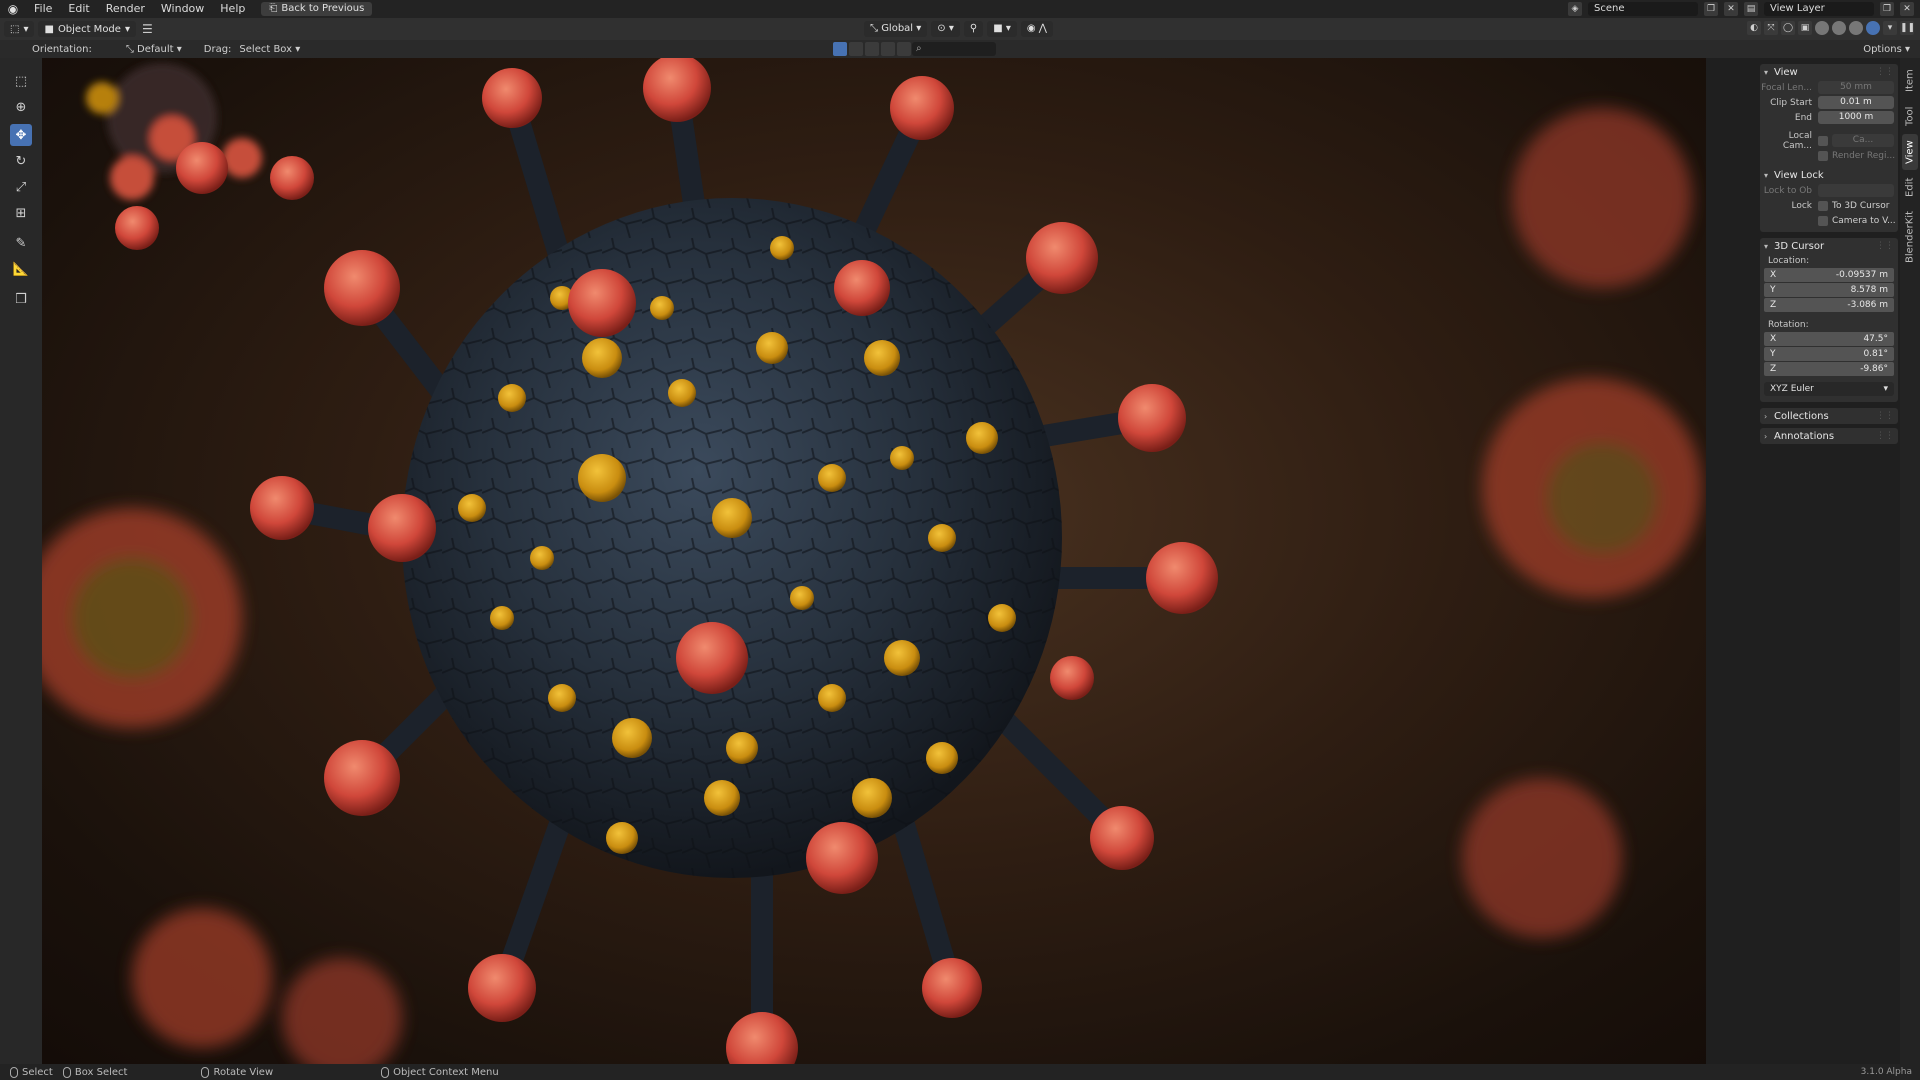 This screenshot has width=1920, height=1080. What do you see at coordinates (1856, 87) in the screenshot?
I see `focal-length-field: 50 mm` at bounding box center [1856, 87].